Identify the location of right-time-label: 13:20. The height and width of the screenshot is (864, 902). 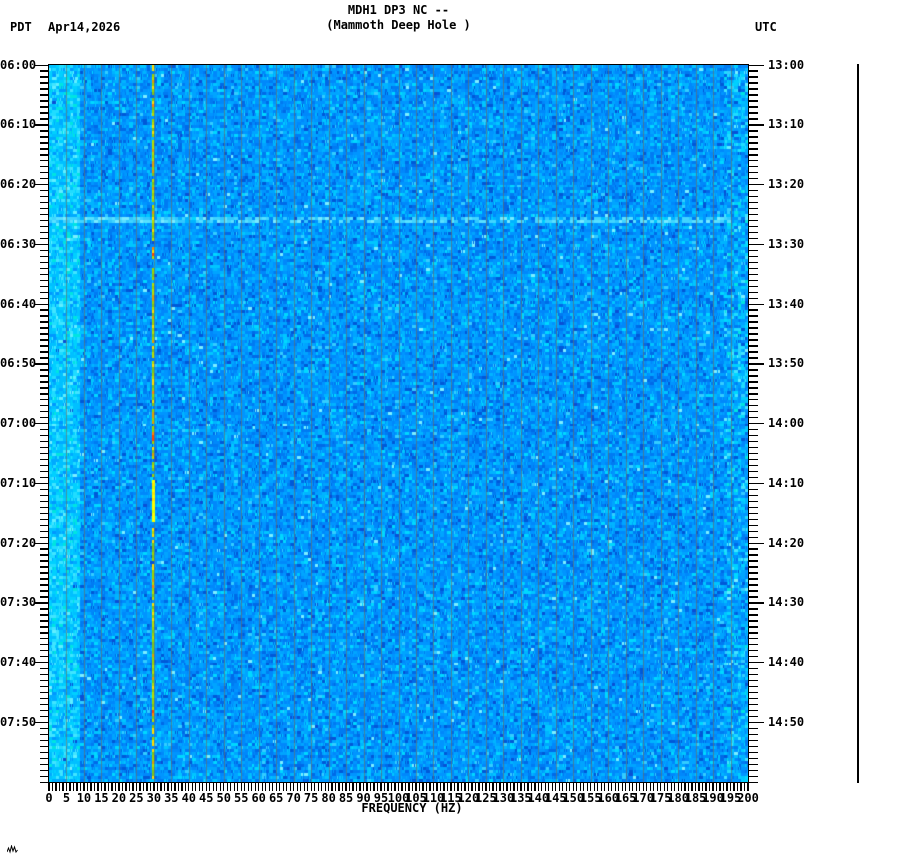
(786, 184).